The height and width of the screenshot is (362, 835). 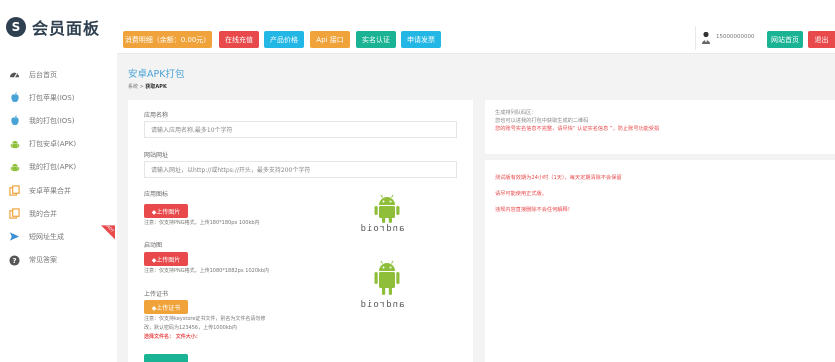 What do you see at coordinates (166, 259) in the screenshot?
I see `upload-splash-button: ◆上传图片` at bounding box center [166, 259].